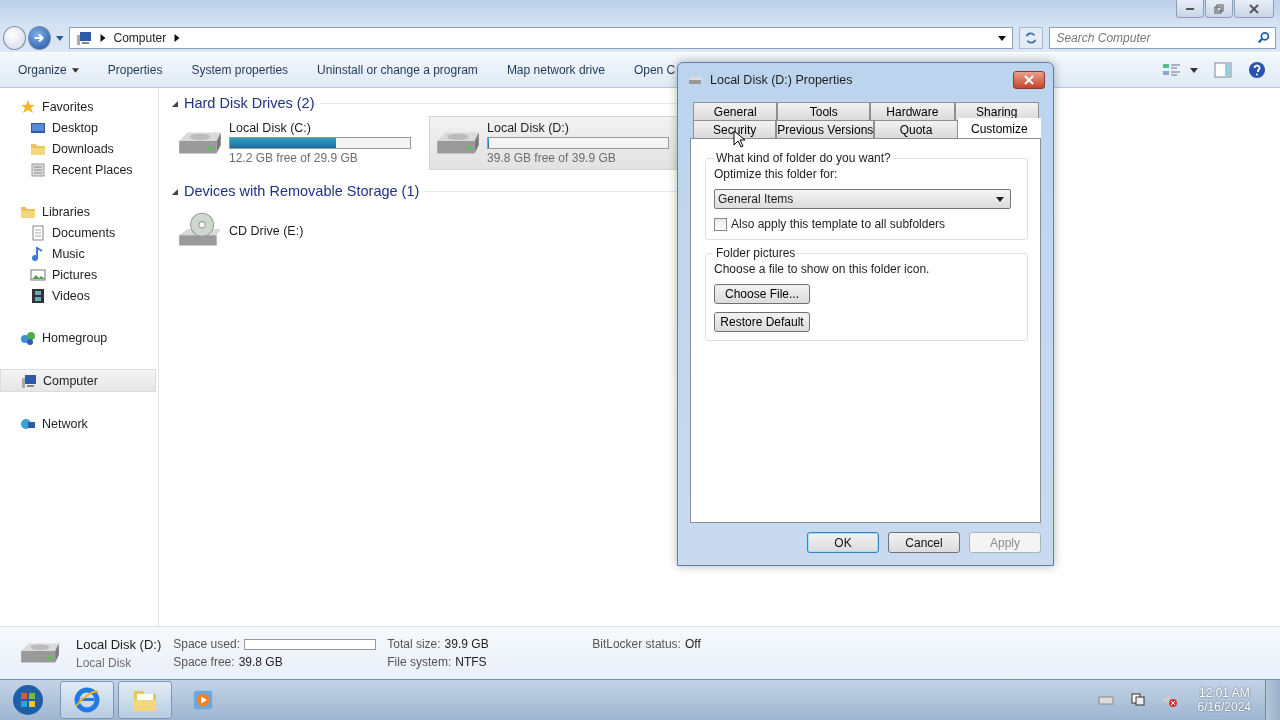  What do you see at coordinates (1257, 70) in the screenshot?
I see `help-icon` at bounding box center [1257, 70].